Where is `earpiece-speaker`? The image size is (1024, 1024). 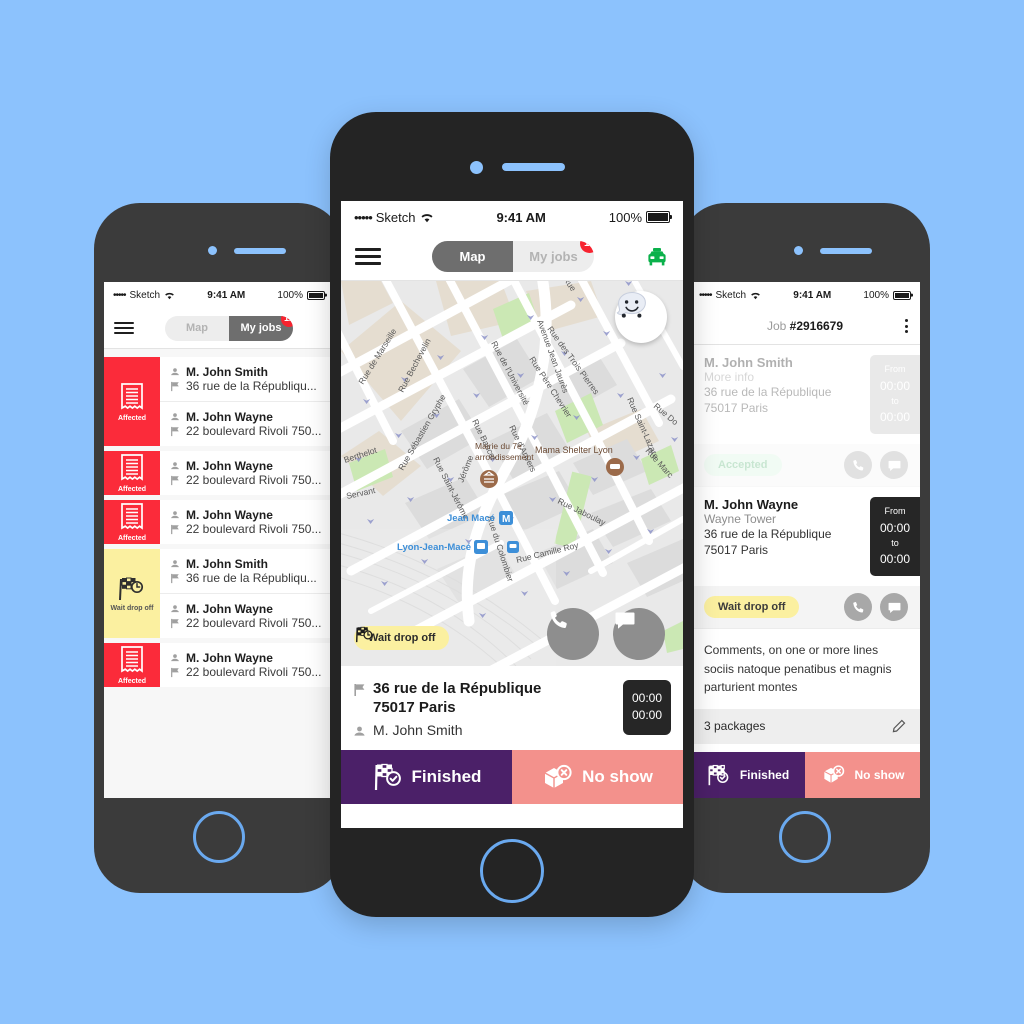
earpiece-speaker is located at coordinates (260, 251).